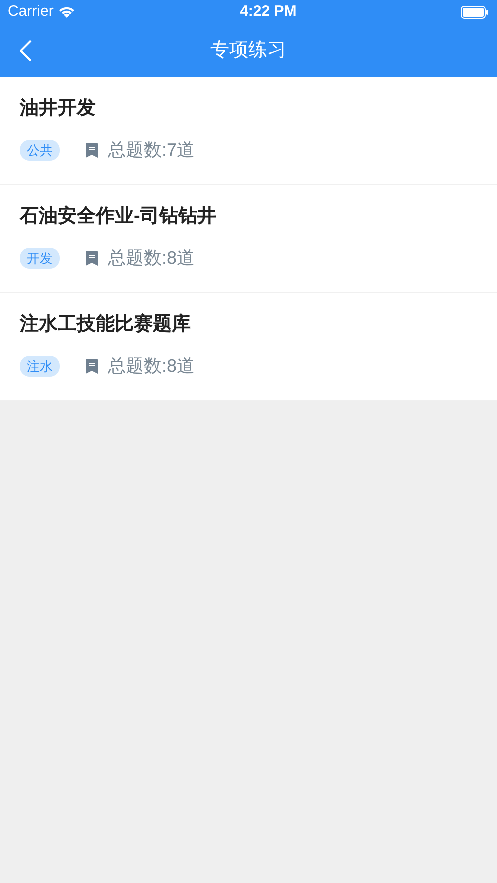 The width and height of the screenshot is (497, 883). What do you see at coordinates (31, 12) in the screenshot?
I see `carrier-label: Carrier` at bounding box center [31, 12].